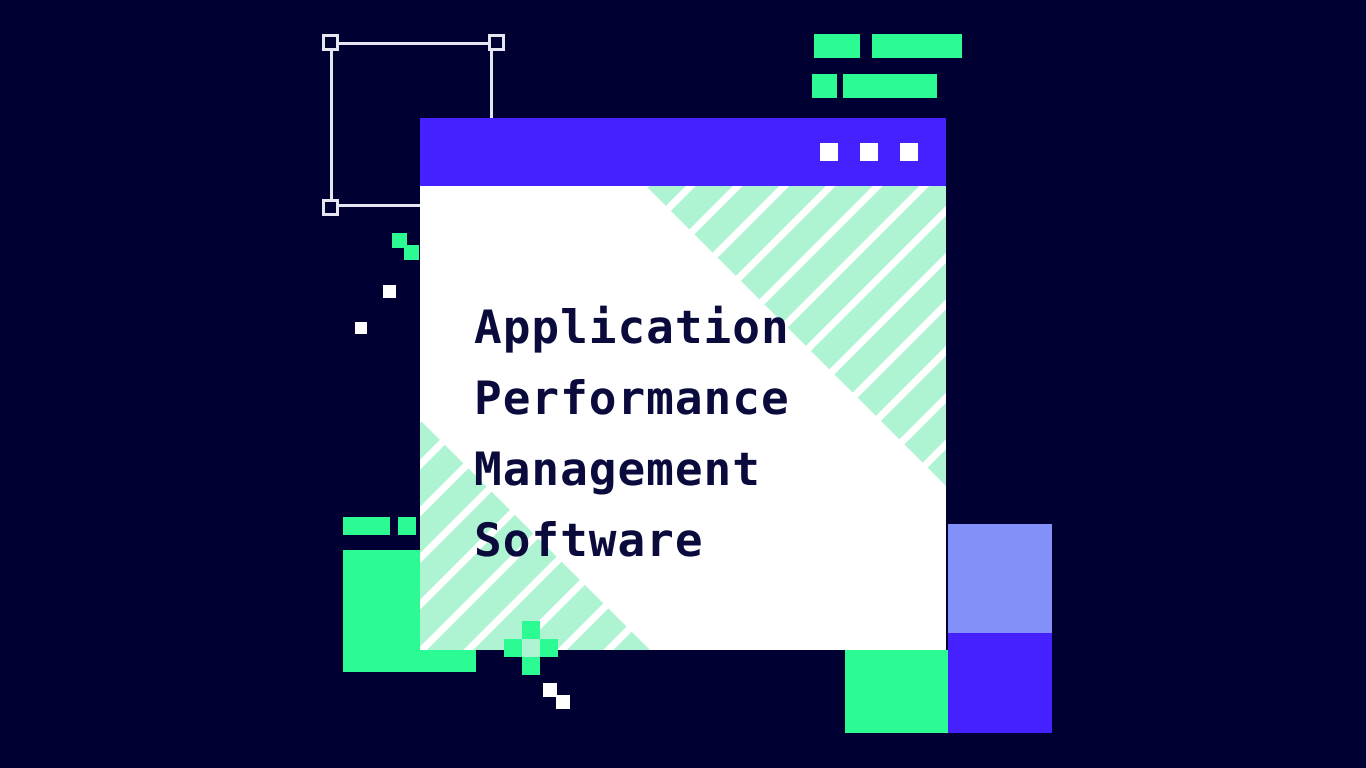 This screenshot has width=1366, height=768. Describe the element at coordinates (896, 691) in the screenshot. I see `green-block-bottom` at that location.